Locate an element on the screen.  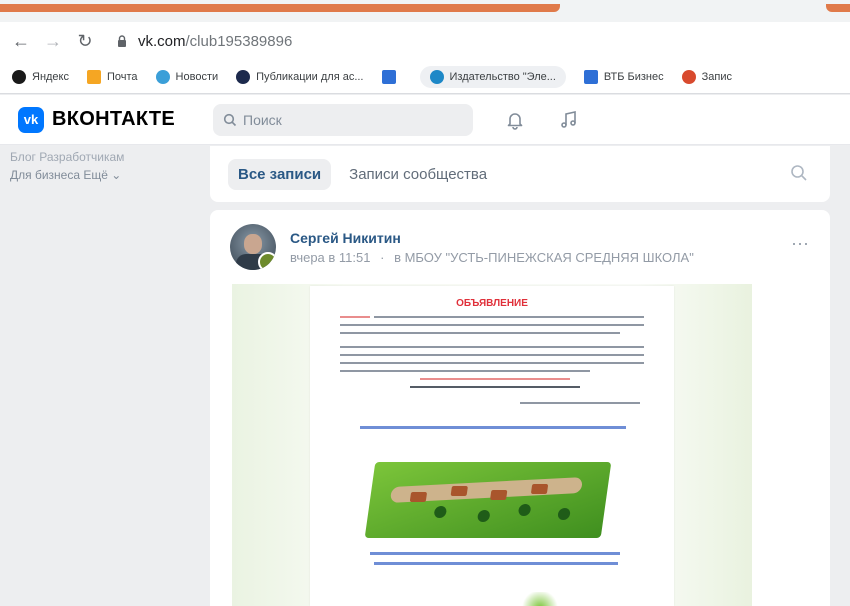
browser-toolbar: ← → ↻ vk.com/club195389896 is located at coordinates (425, 41).